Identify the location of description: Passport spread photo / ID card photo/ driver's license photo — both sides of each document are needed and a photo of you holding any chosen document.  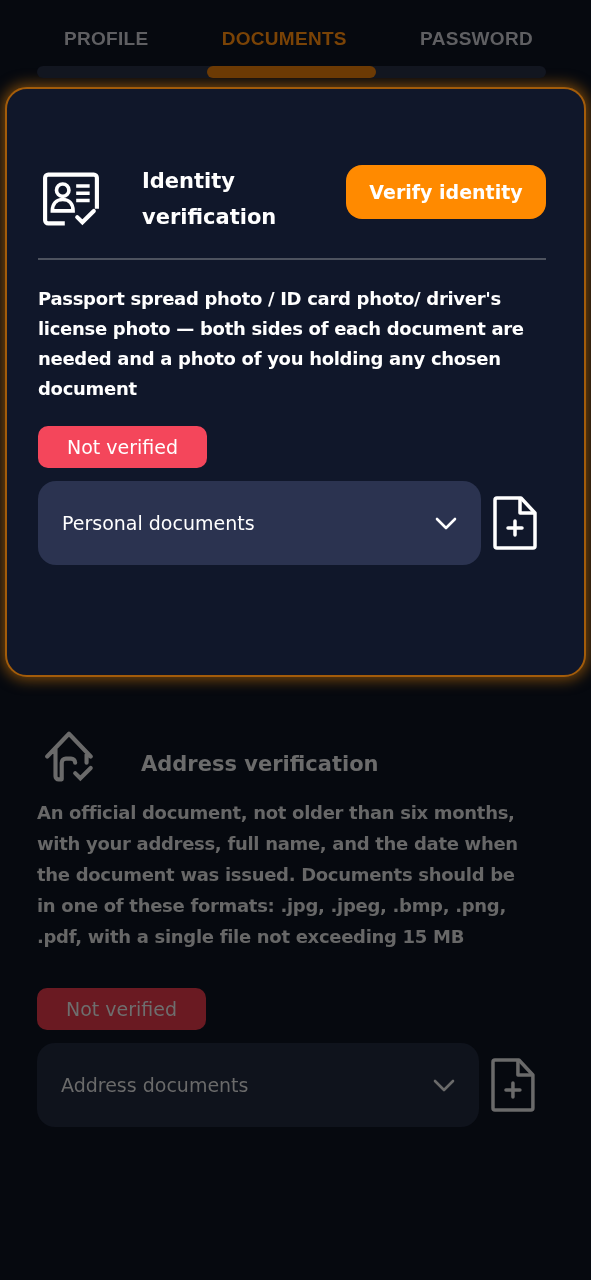
(281, 344).